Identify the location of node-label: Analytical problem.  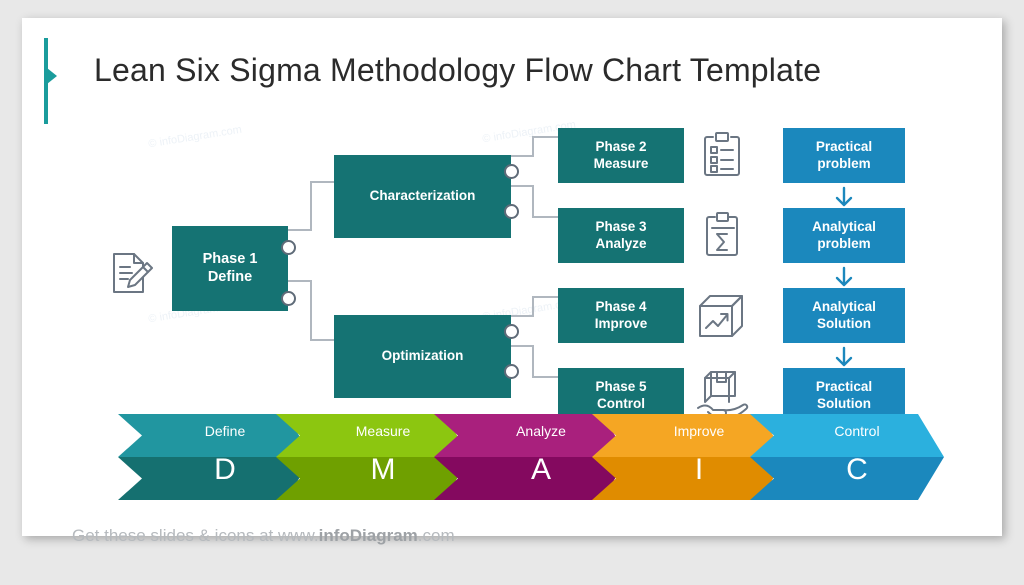
(844, 235).